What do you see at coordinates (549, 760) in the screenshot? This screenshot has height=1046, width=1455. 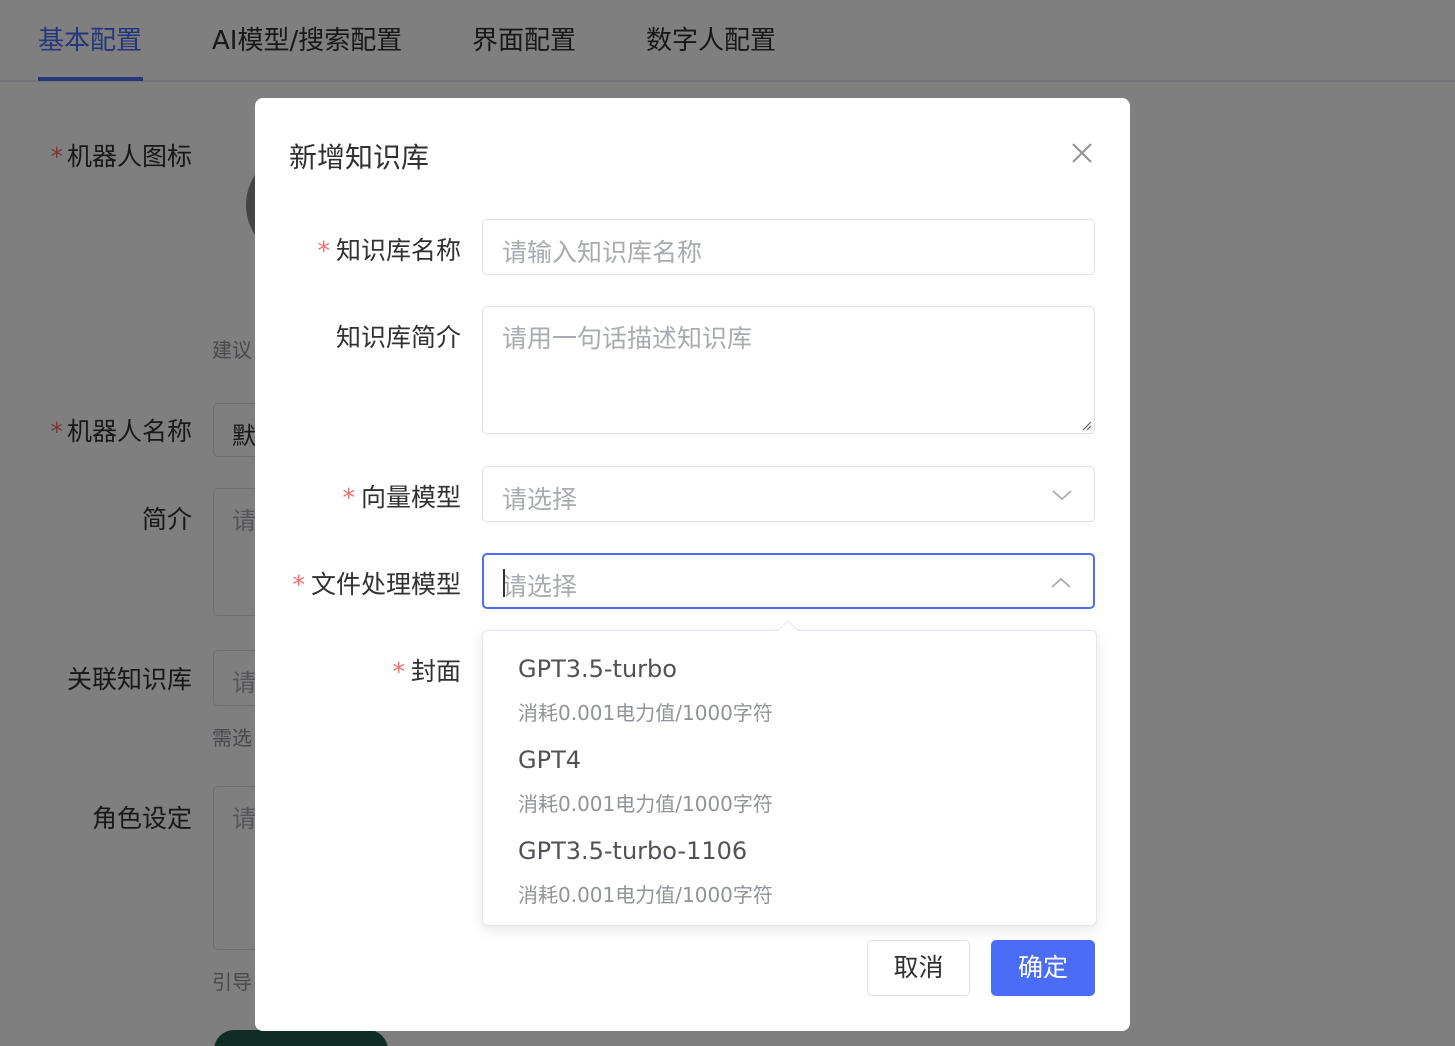 I see `option-name: GPT4` at bounding box center [549, 760].